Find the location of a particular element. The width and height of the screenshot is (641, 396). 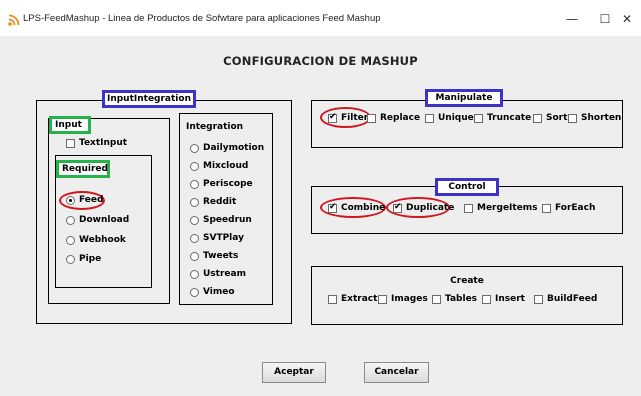

checkbox-duplicate: Duplicate is located at coordinates (424, 207).